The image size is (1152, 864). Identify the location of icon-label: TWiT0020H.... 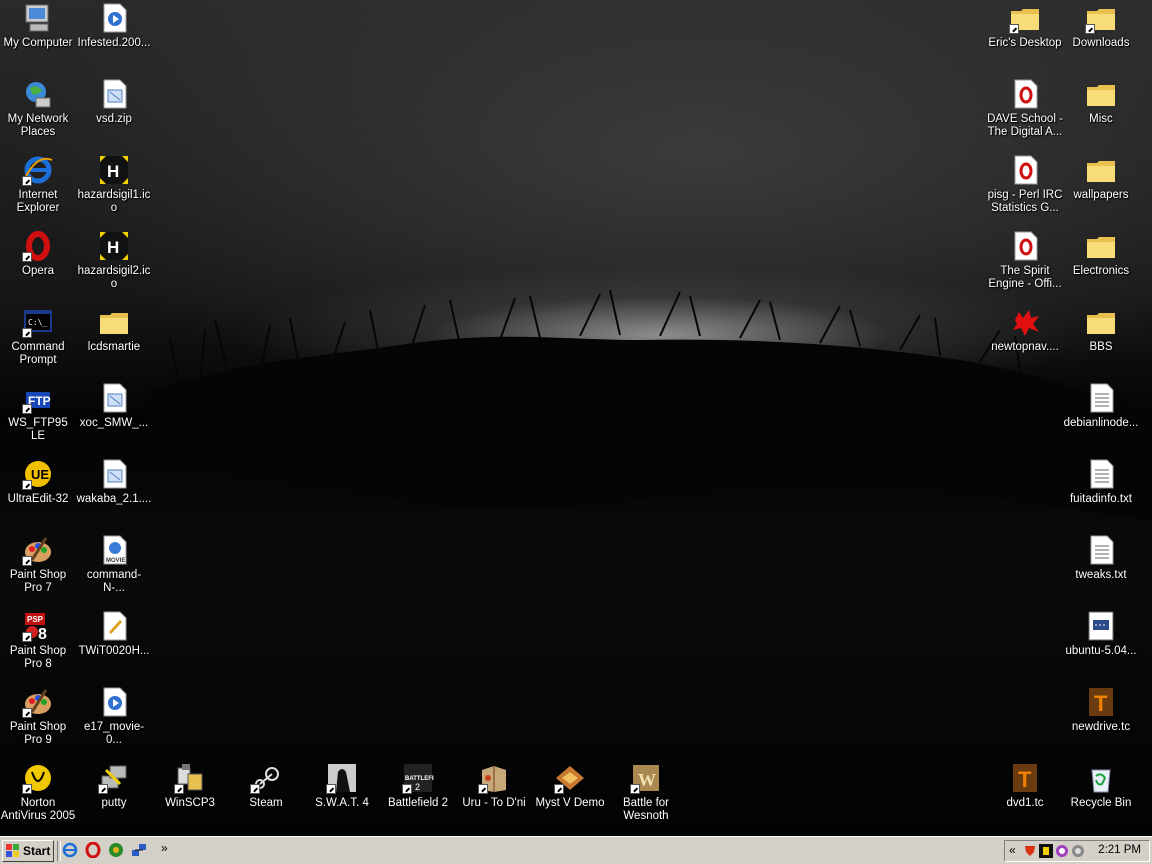
(114, 651).